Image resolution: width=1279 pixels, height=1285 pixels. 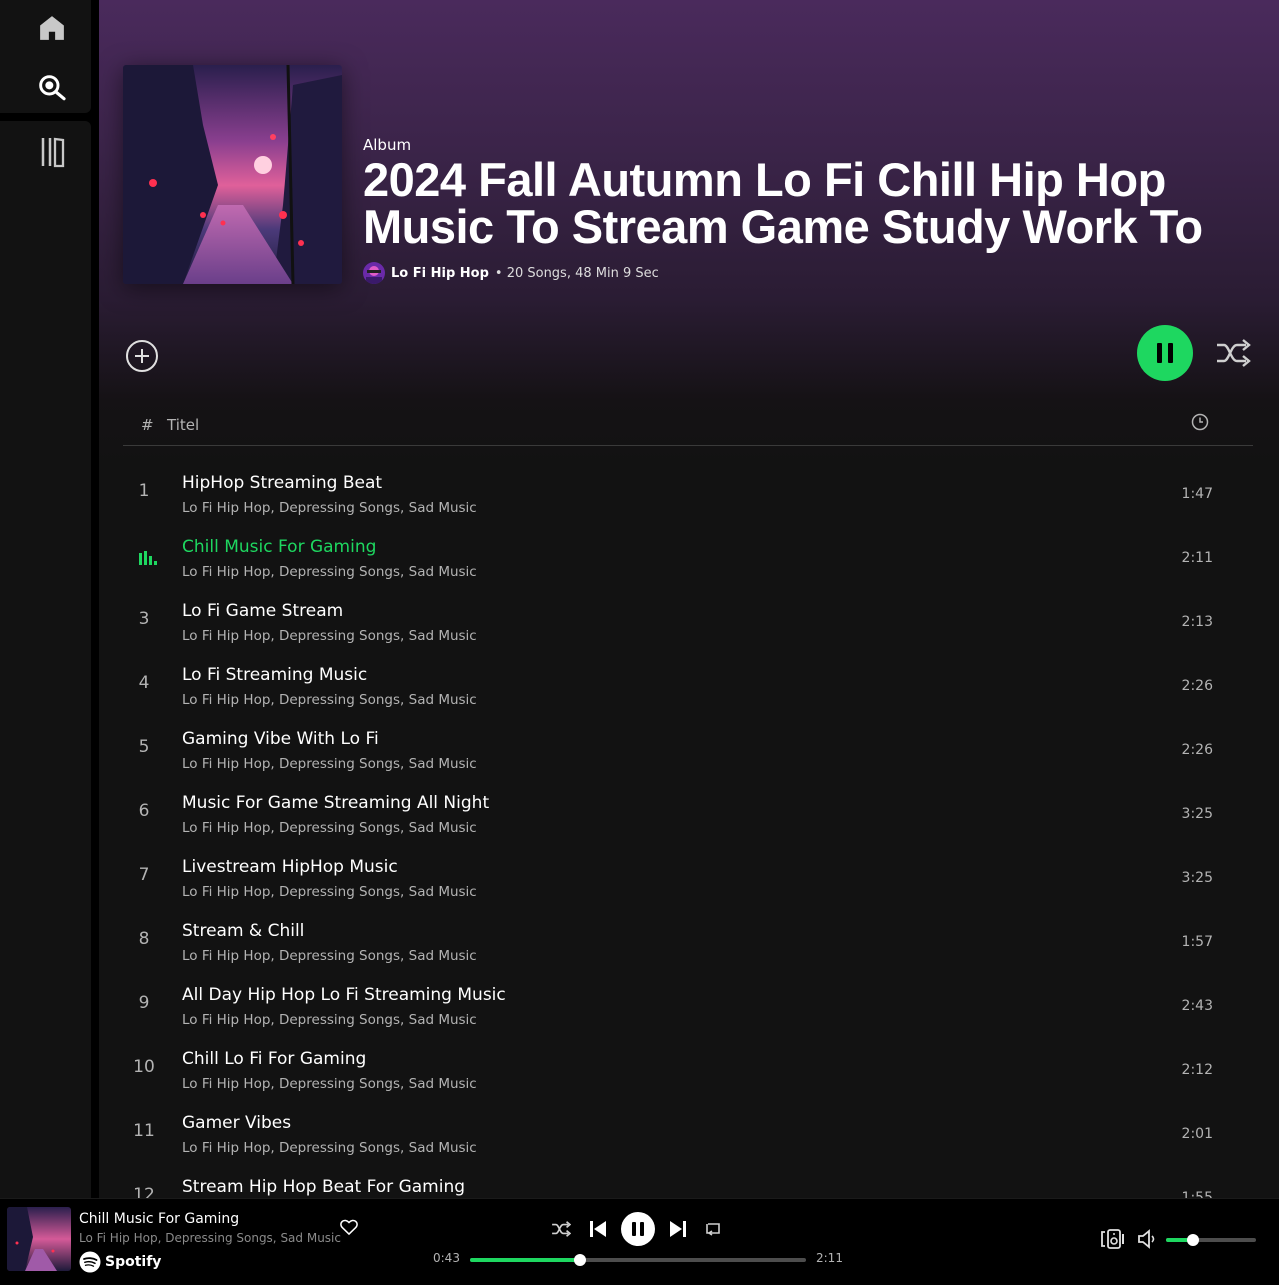 I want to click on volume-handle, so click(x=1193, y=1240).